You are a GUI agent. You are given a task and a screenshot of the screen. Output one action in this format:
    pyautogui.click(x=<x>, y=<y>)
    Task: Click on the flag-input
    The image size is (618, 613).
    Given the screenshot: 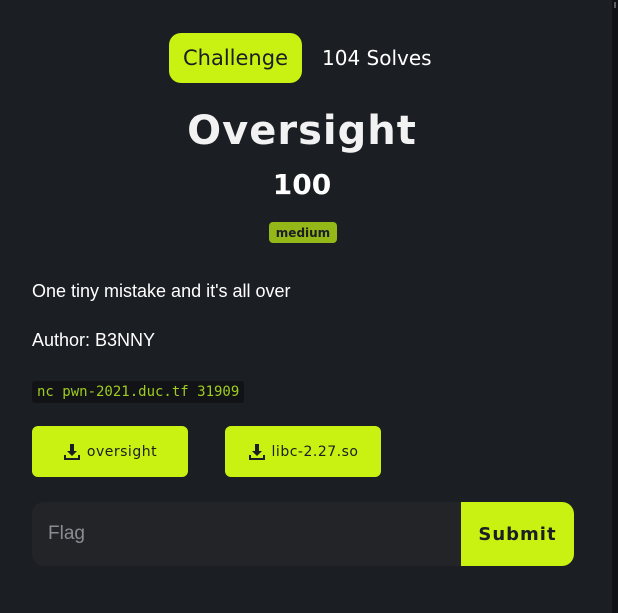 What is the action you would take?
    pyautogui.click(x=246, y=534)
    